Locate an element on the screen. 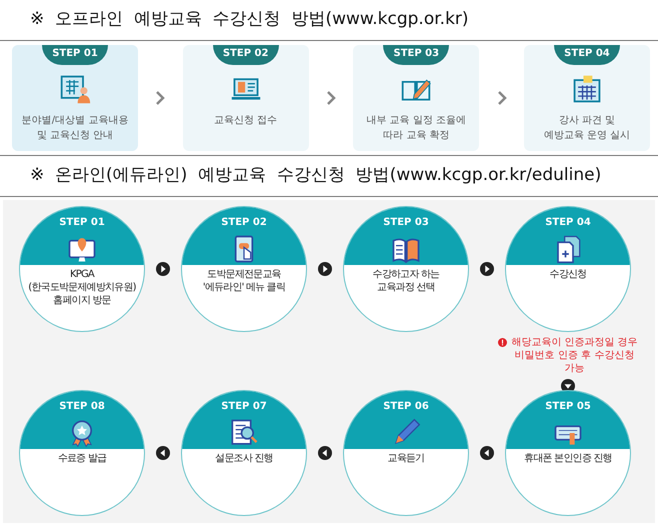  step-description: 수강하고자 하는 교육과정 선택 is located at coordinates (406, 281).